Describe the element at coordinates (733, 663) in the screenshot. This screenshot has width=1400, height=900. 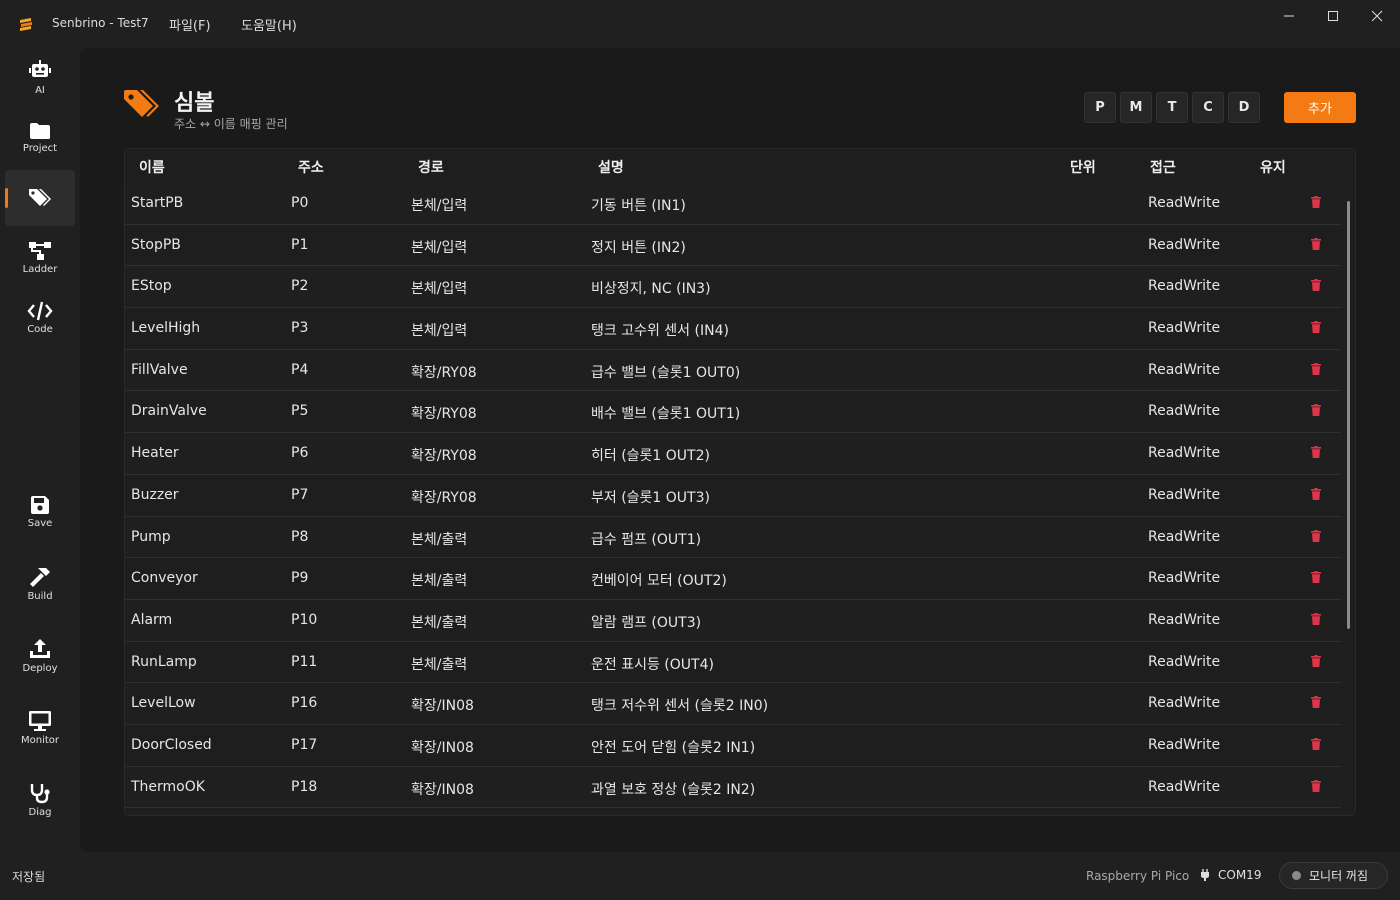
I see `table-row: RunLamp P11 본체/출력 운전 표시등 (OUT4) ReadWrite` at that location.